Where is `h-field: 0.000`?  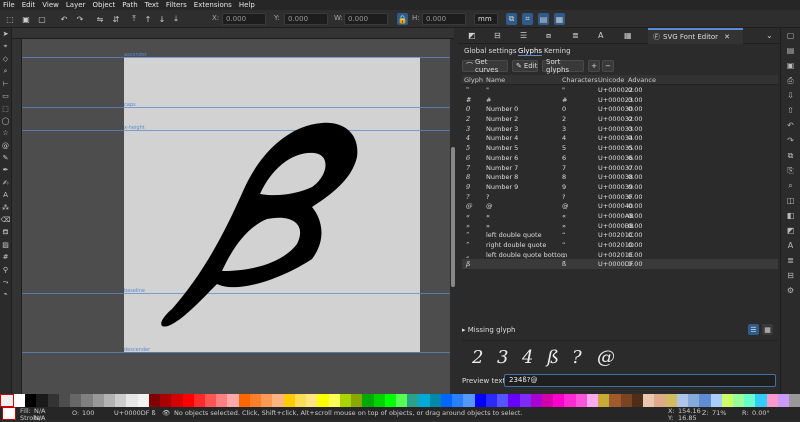
h-field: 0.000 is located at coordinates (444, 19).